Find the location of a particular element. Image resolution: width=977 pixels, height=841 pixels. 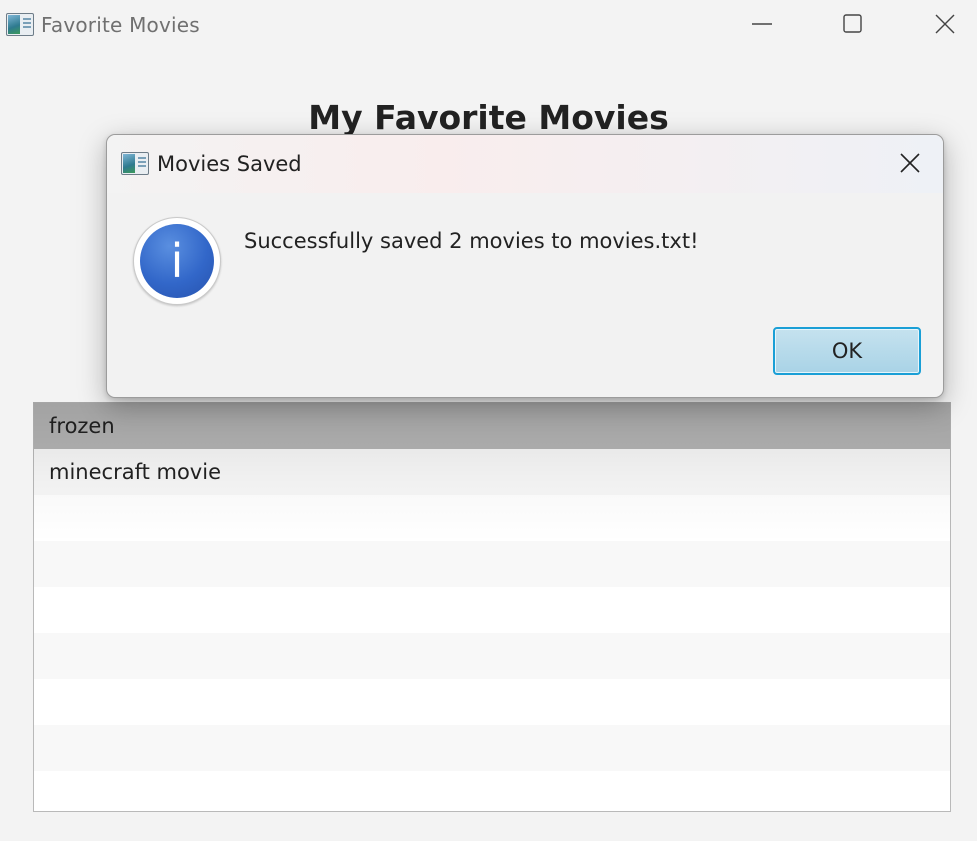

maximize-icon is located at coordinates (852, 23).